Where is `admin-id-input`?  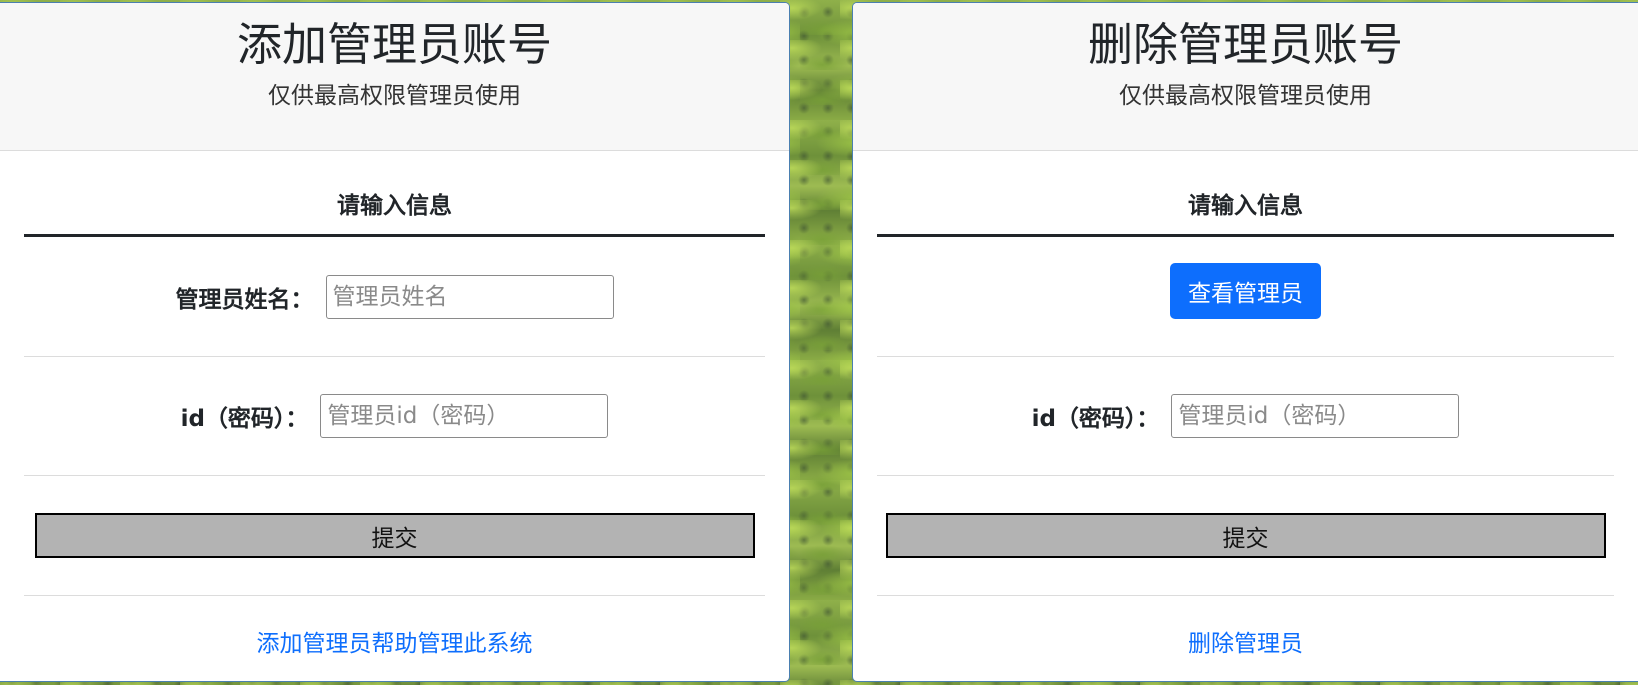 admin-id-input is located at coordinates (464, 416).